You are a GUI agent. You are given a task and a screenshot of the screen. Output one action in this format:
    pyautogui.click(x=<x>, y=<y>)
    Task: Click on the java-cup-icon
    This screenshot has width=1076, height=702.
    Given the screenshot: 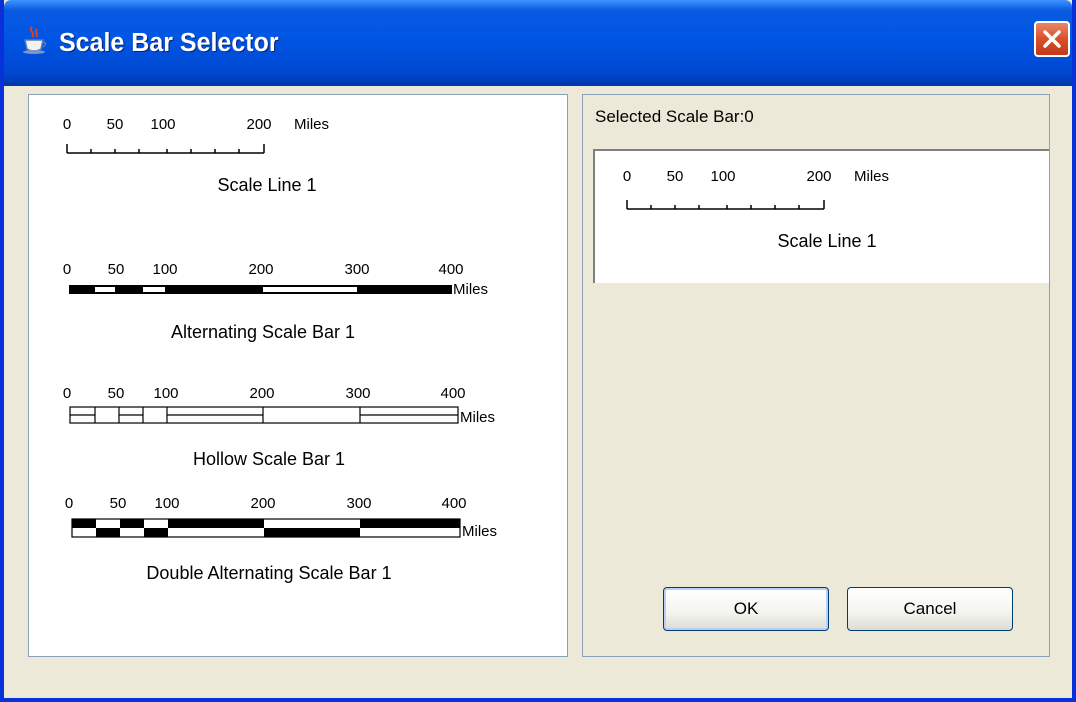 What is the action you would take?
    pyautogui.click(x=35, y=40)
    